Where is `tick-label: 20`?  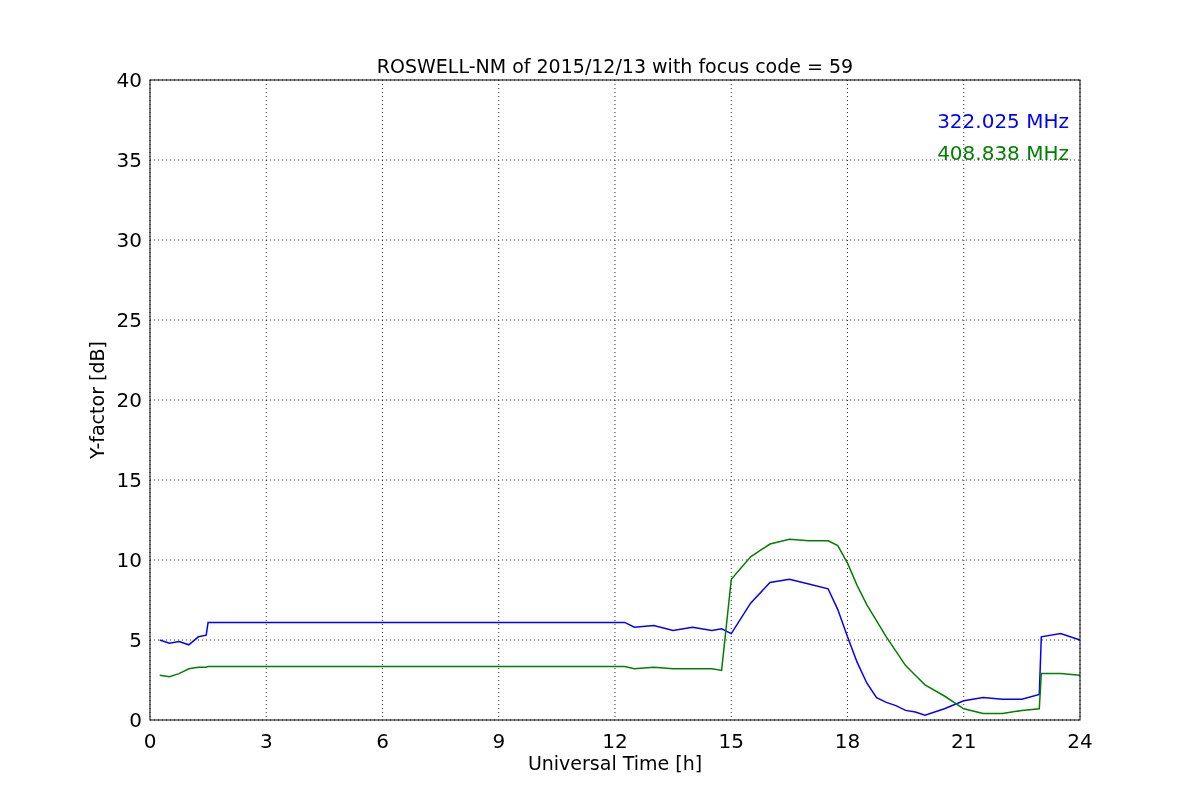
tick-label: 20 is located at coordinates (129, 400).